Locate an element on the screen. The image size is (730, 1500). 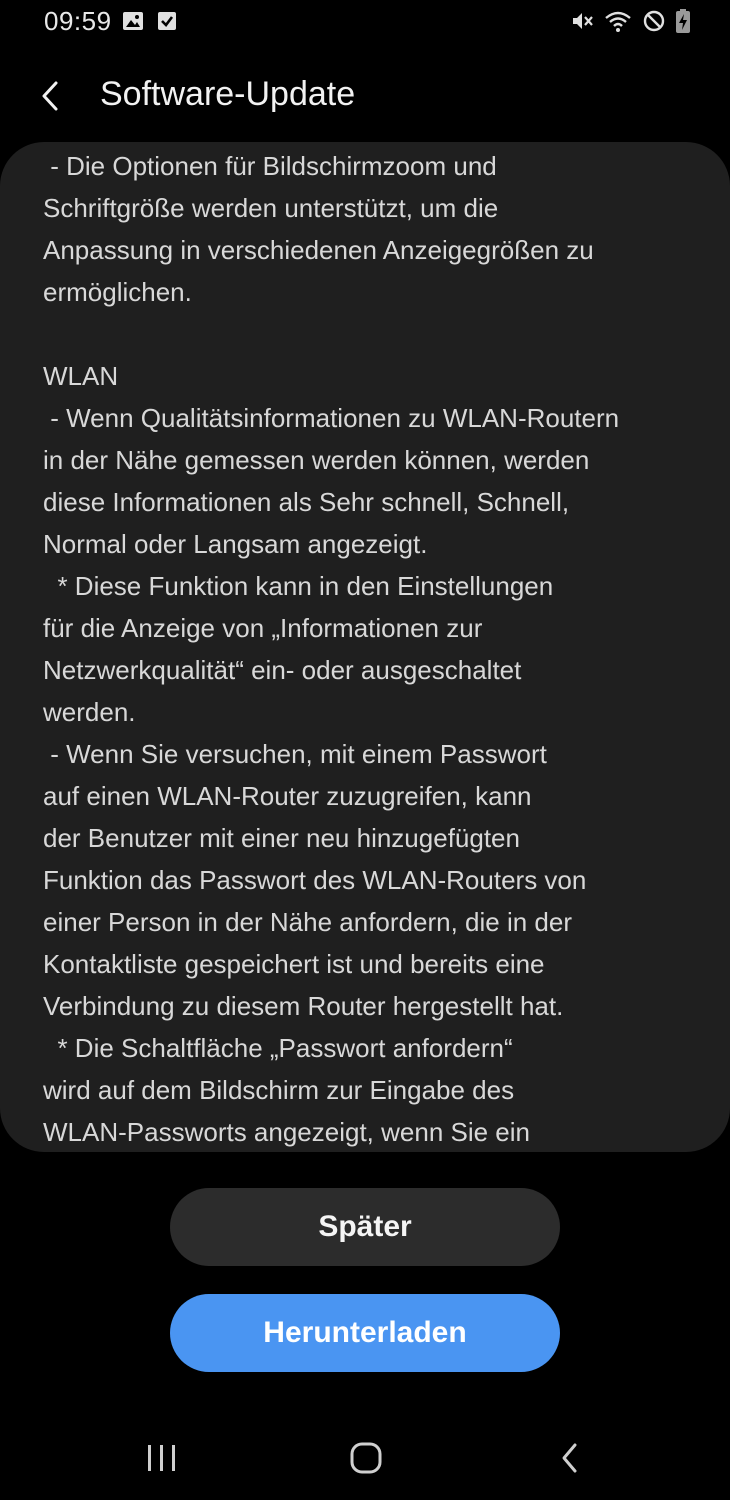
navigation-bar is located at coordinates (365, 1460).